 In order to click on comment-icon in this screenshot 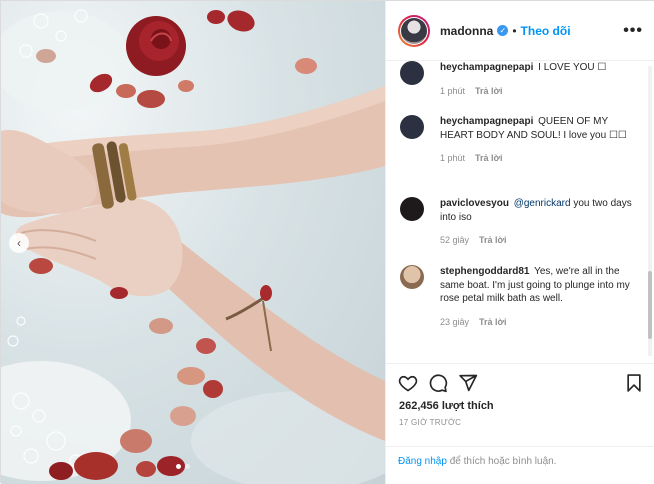, I will do `click(438, 383)`.